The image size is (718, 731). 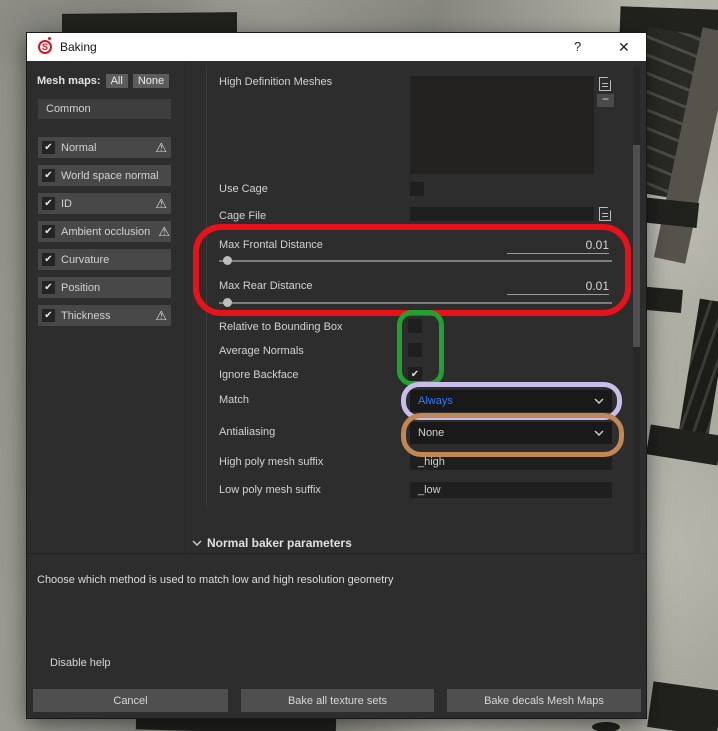 I want to click on match-dropdown-value: Always, so click(x=435, y=401).